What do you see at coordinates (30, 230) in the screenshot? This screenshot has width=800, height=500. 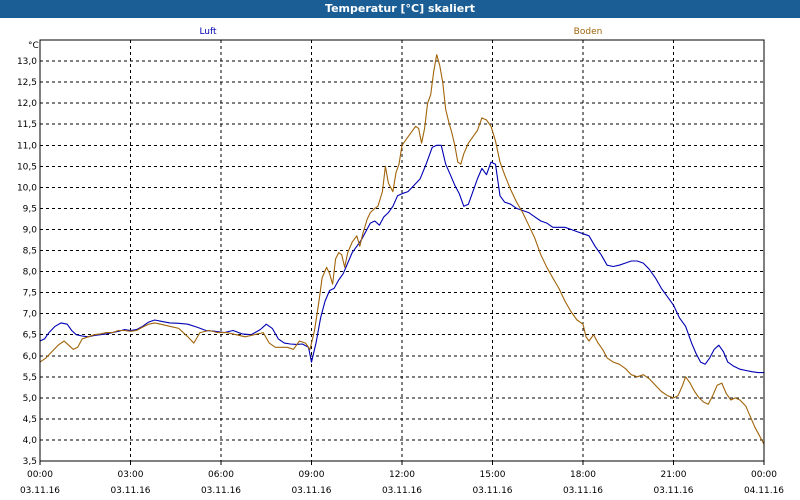 I see `y-tick-label: 9,0` at bounding box center [30, 230].